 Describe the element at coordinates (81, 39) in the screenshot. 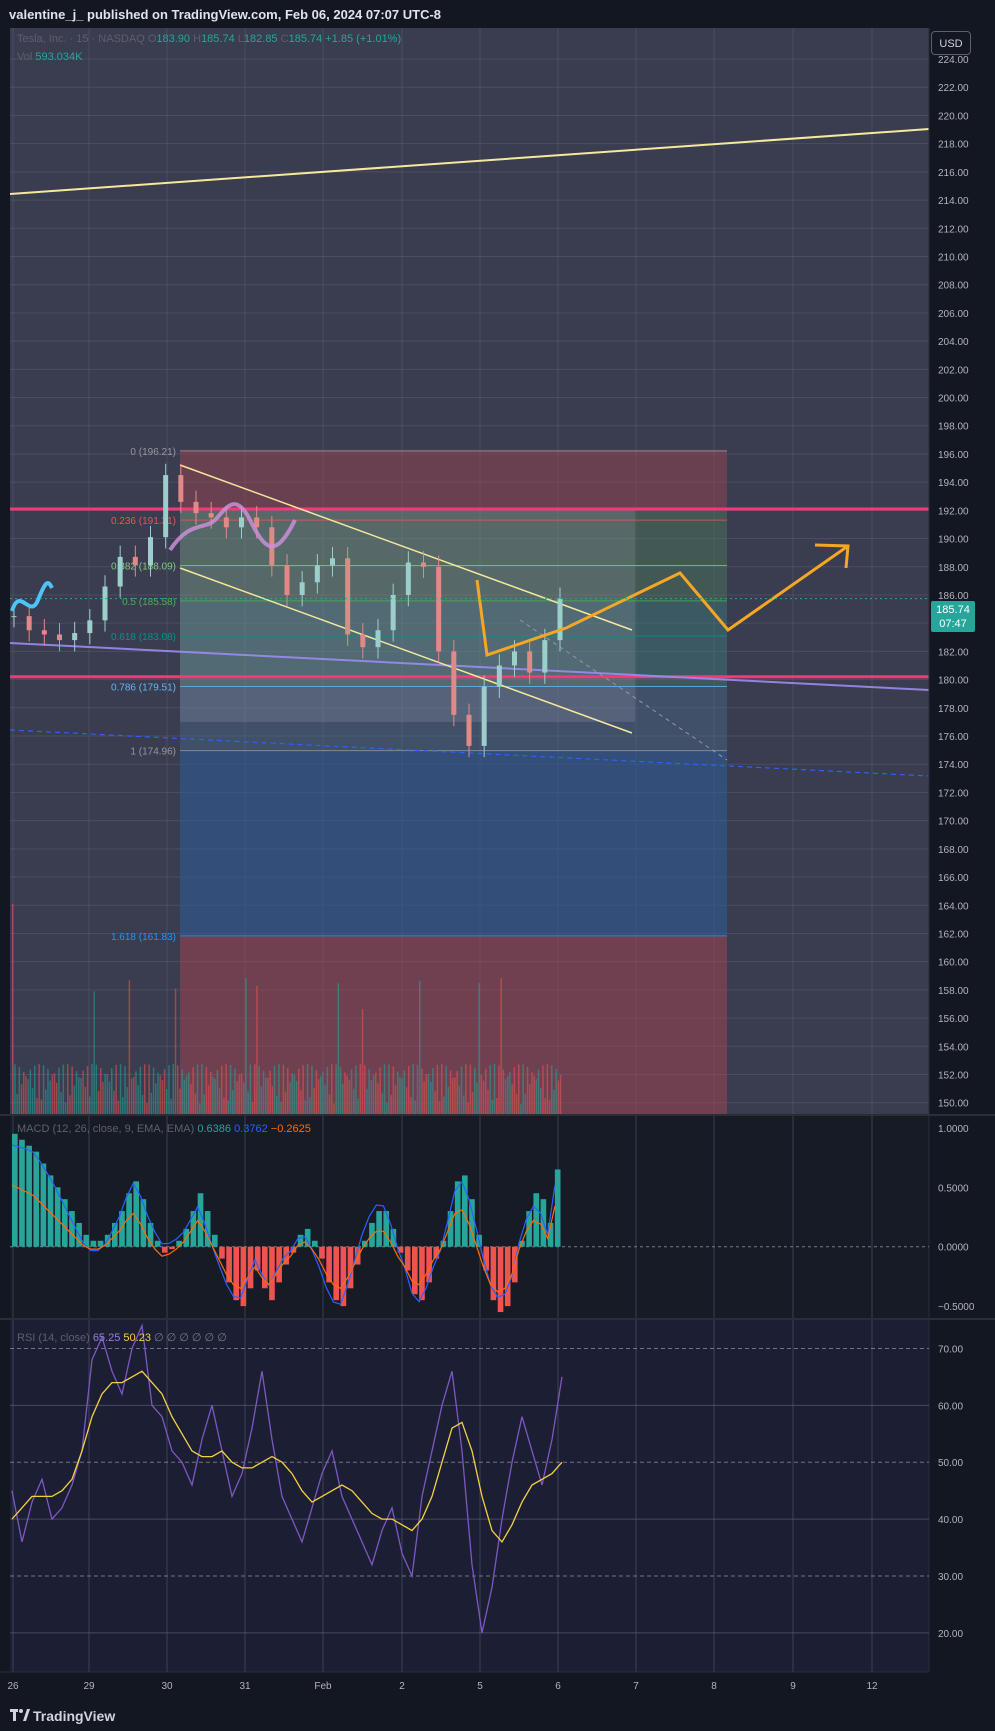

I see `symbol-label: Tesla, Inc. · 15 · NASDAQ` at that location.